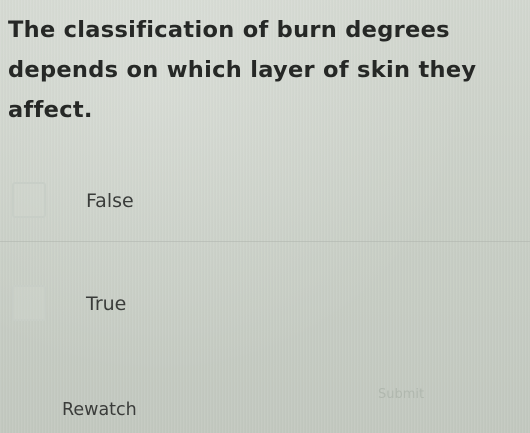 The image size is (530, 433). Describe the element at coordinates (29, 303) in the screenshot. I see `option-true-checkbox` at that location.